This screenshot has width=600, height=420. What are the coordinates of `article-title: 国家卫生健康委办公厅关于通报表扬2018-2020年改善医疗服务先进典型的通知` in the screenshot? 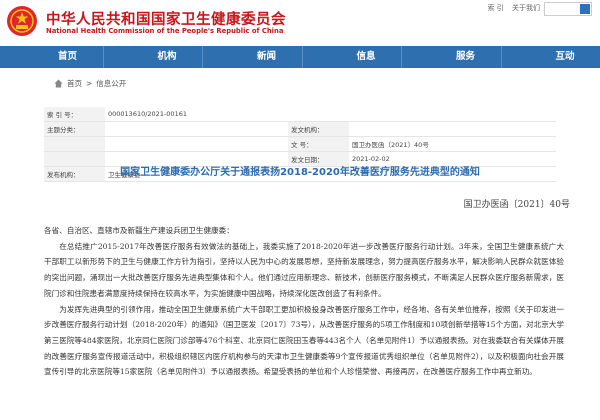 It's located at (300, 172).